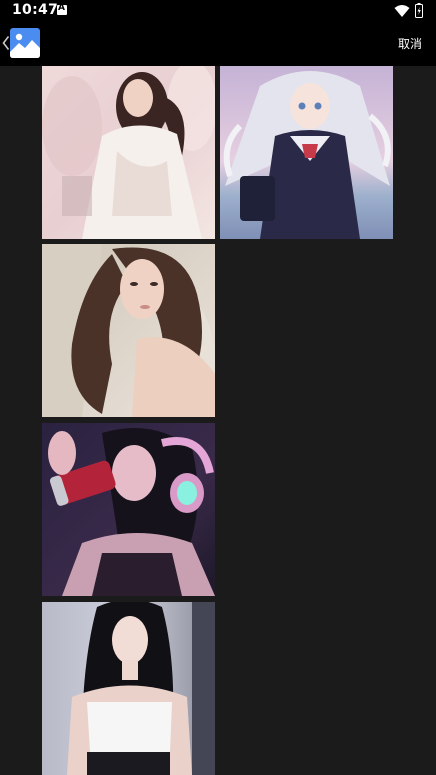 The width and height of the screenshot is (436, 775). I want to click on status-time: 10:47, so click(35, 10).